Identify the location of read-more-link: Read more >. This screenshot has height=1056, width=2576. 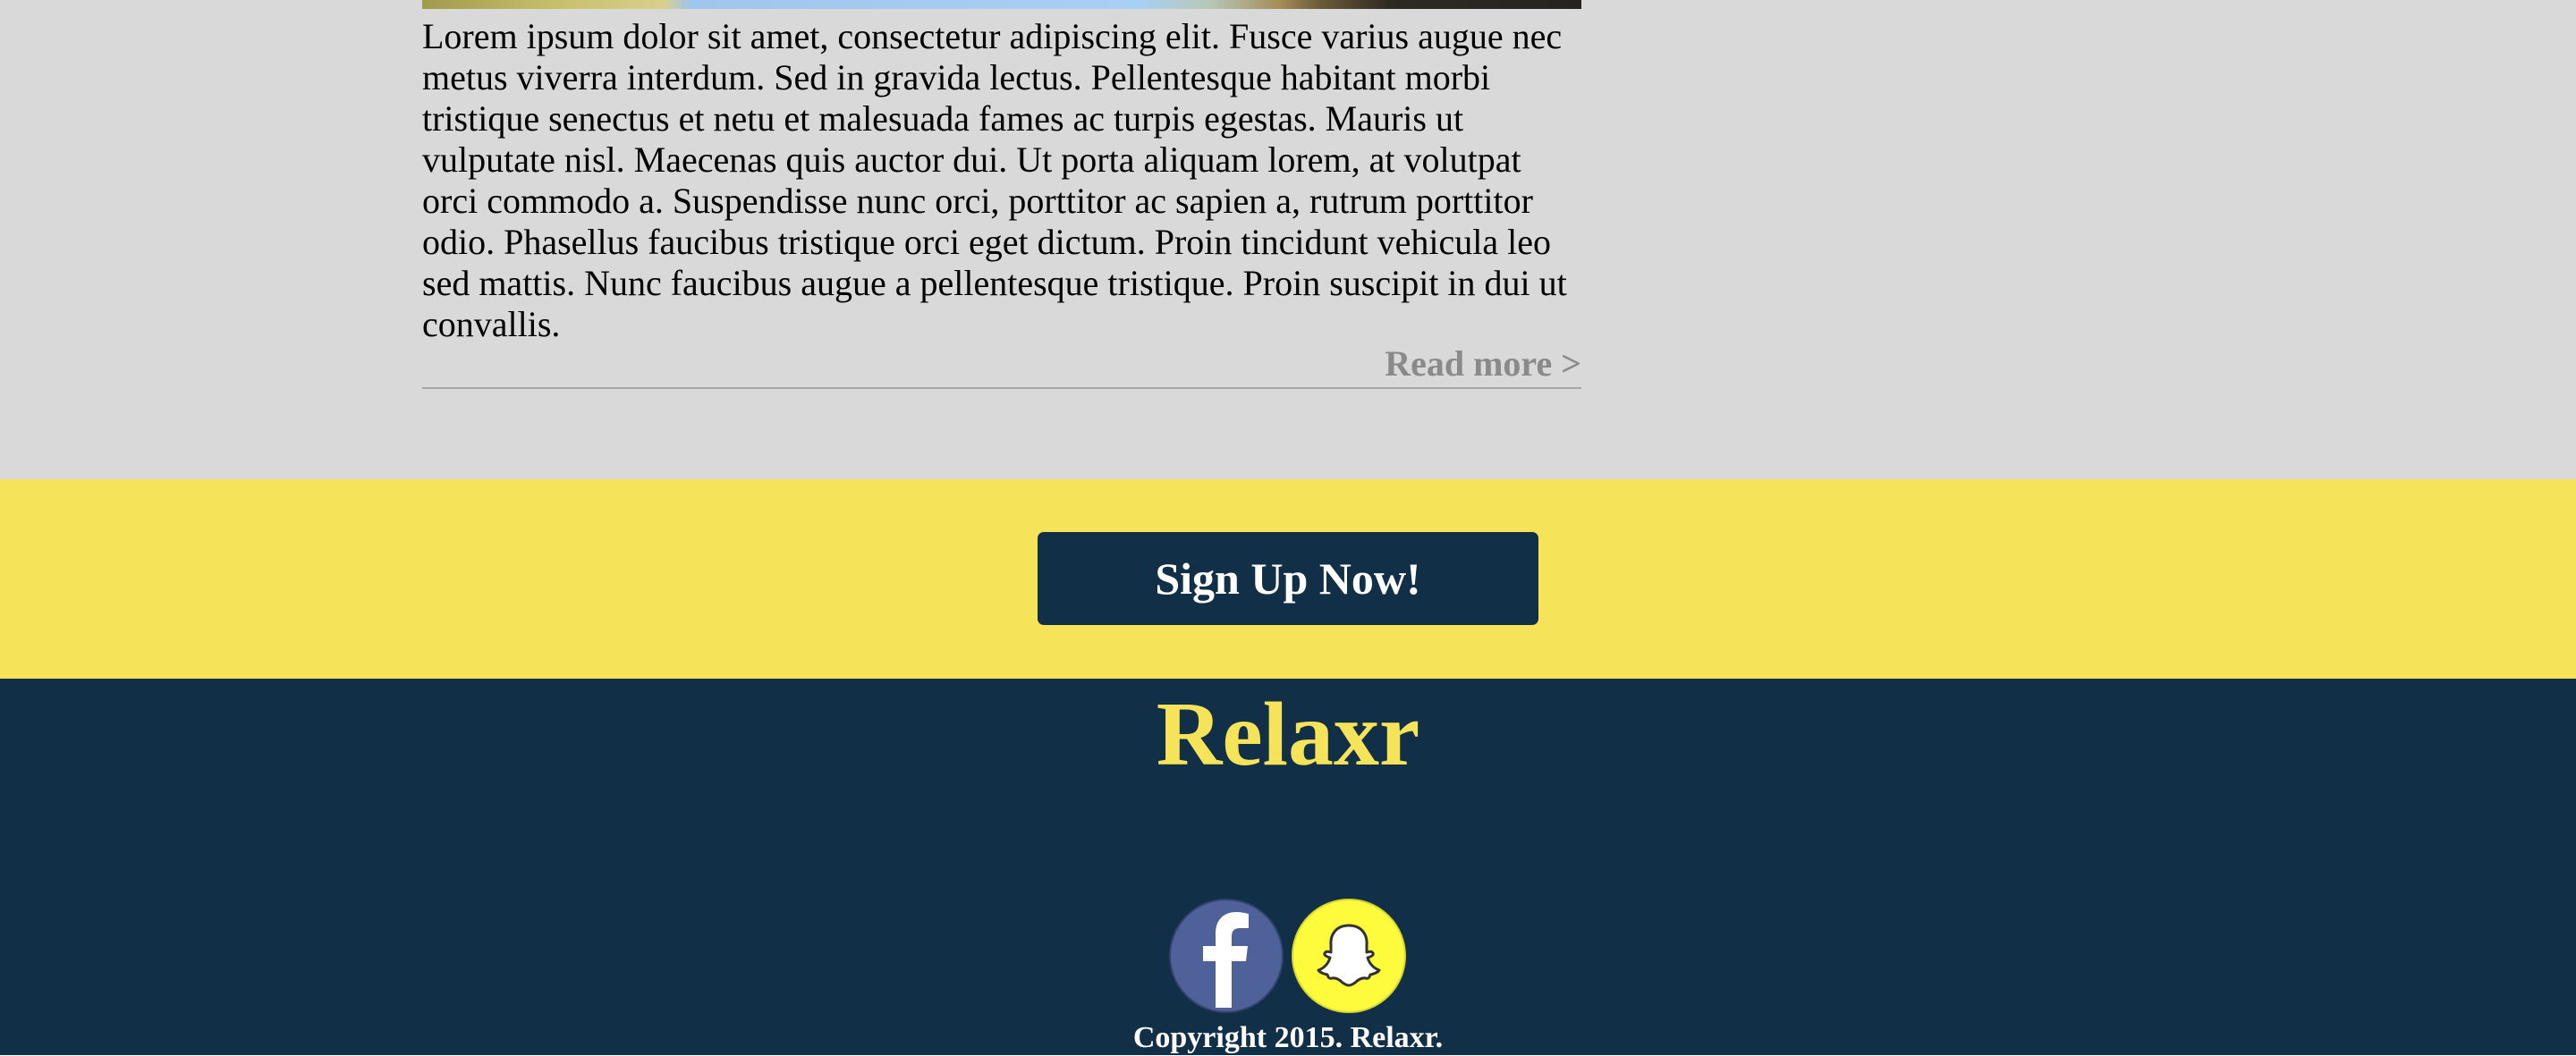
(1483, 363).